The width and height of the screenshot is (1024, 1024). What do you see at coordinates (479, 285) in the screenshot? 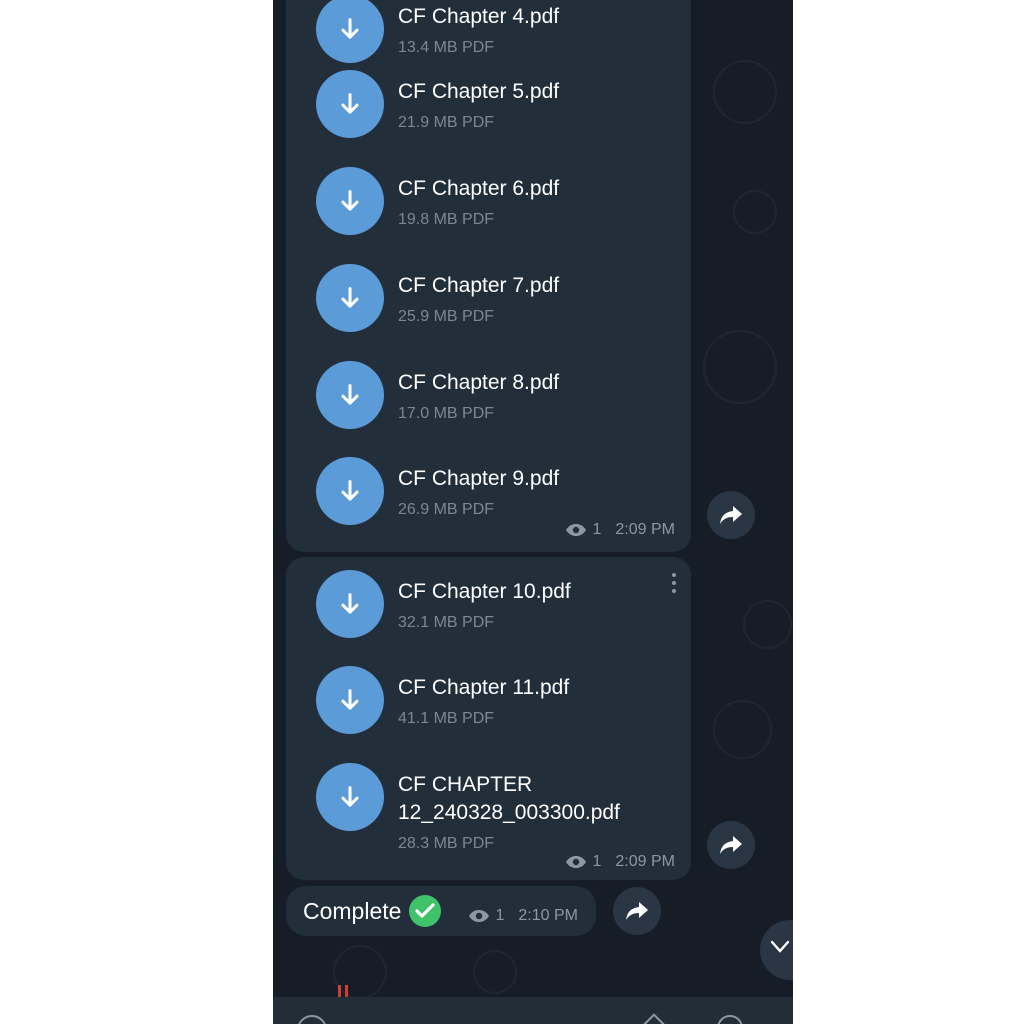
I see `file-name: CF Chapter 7.pdf` at bounding box center [479, 285].